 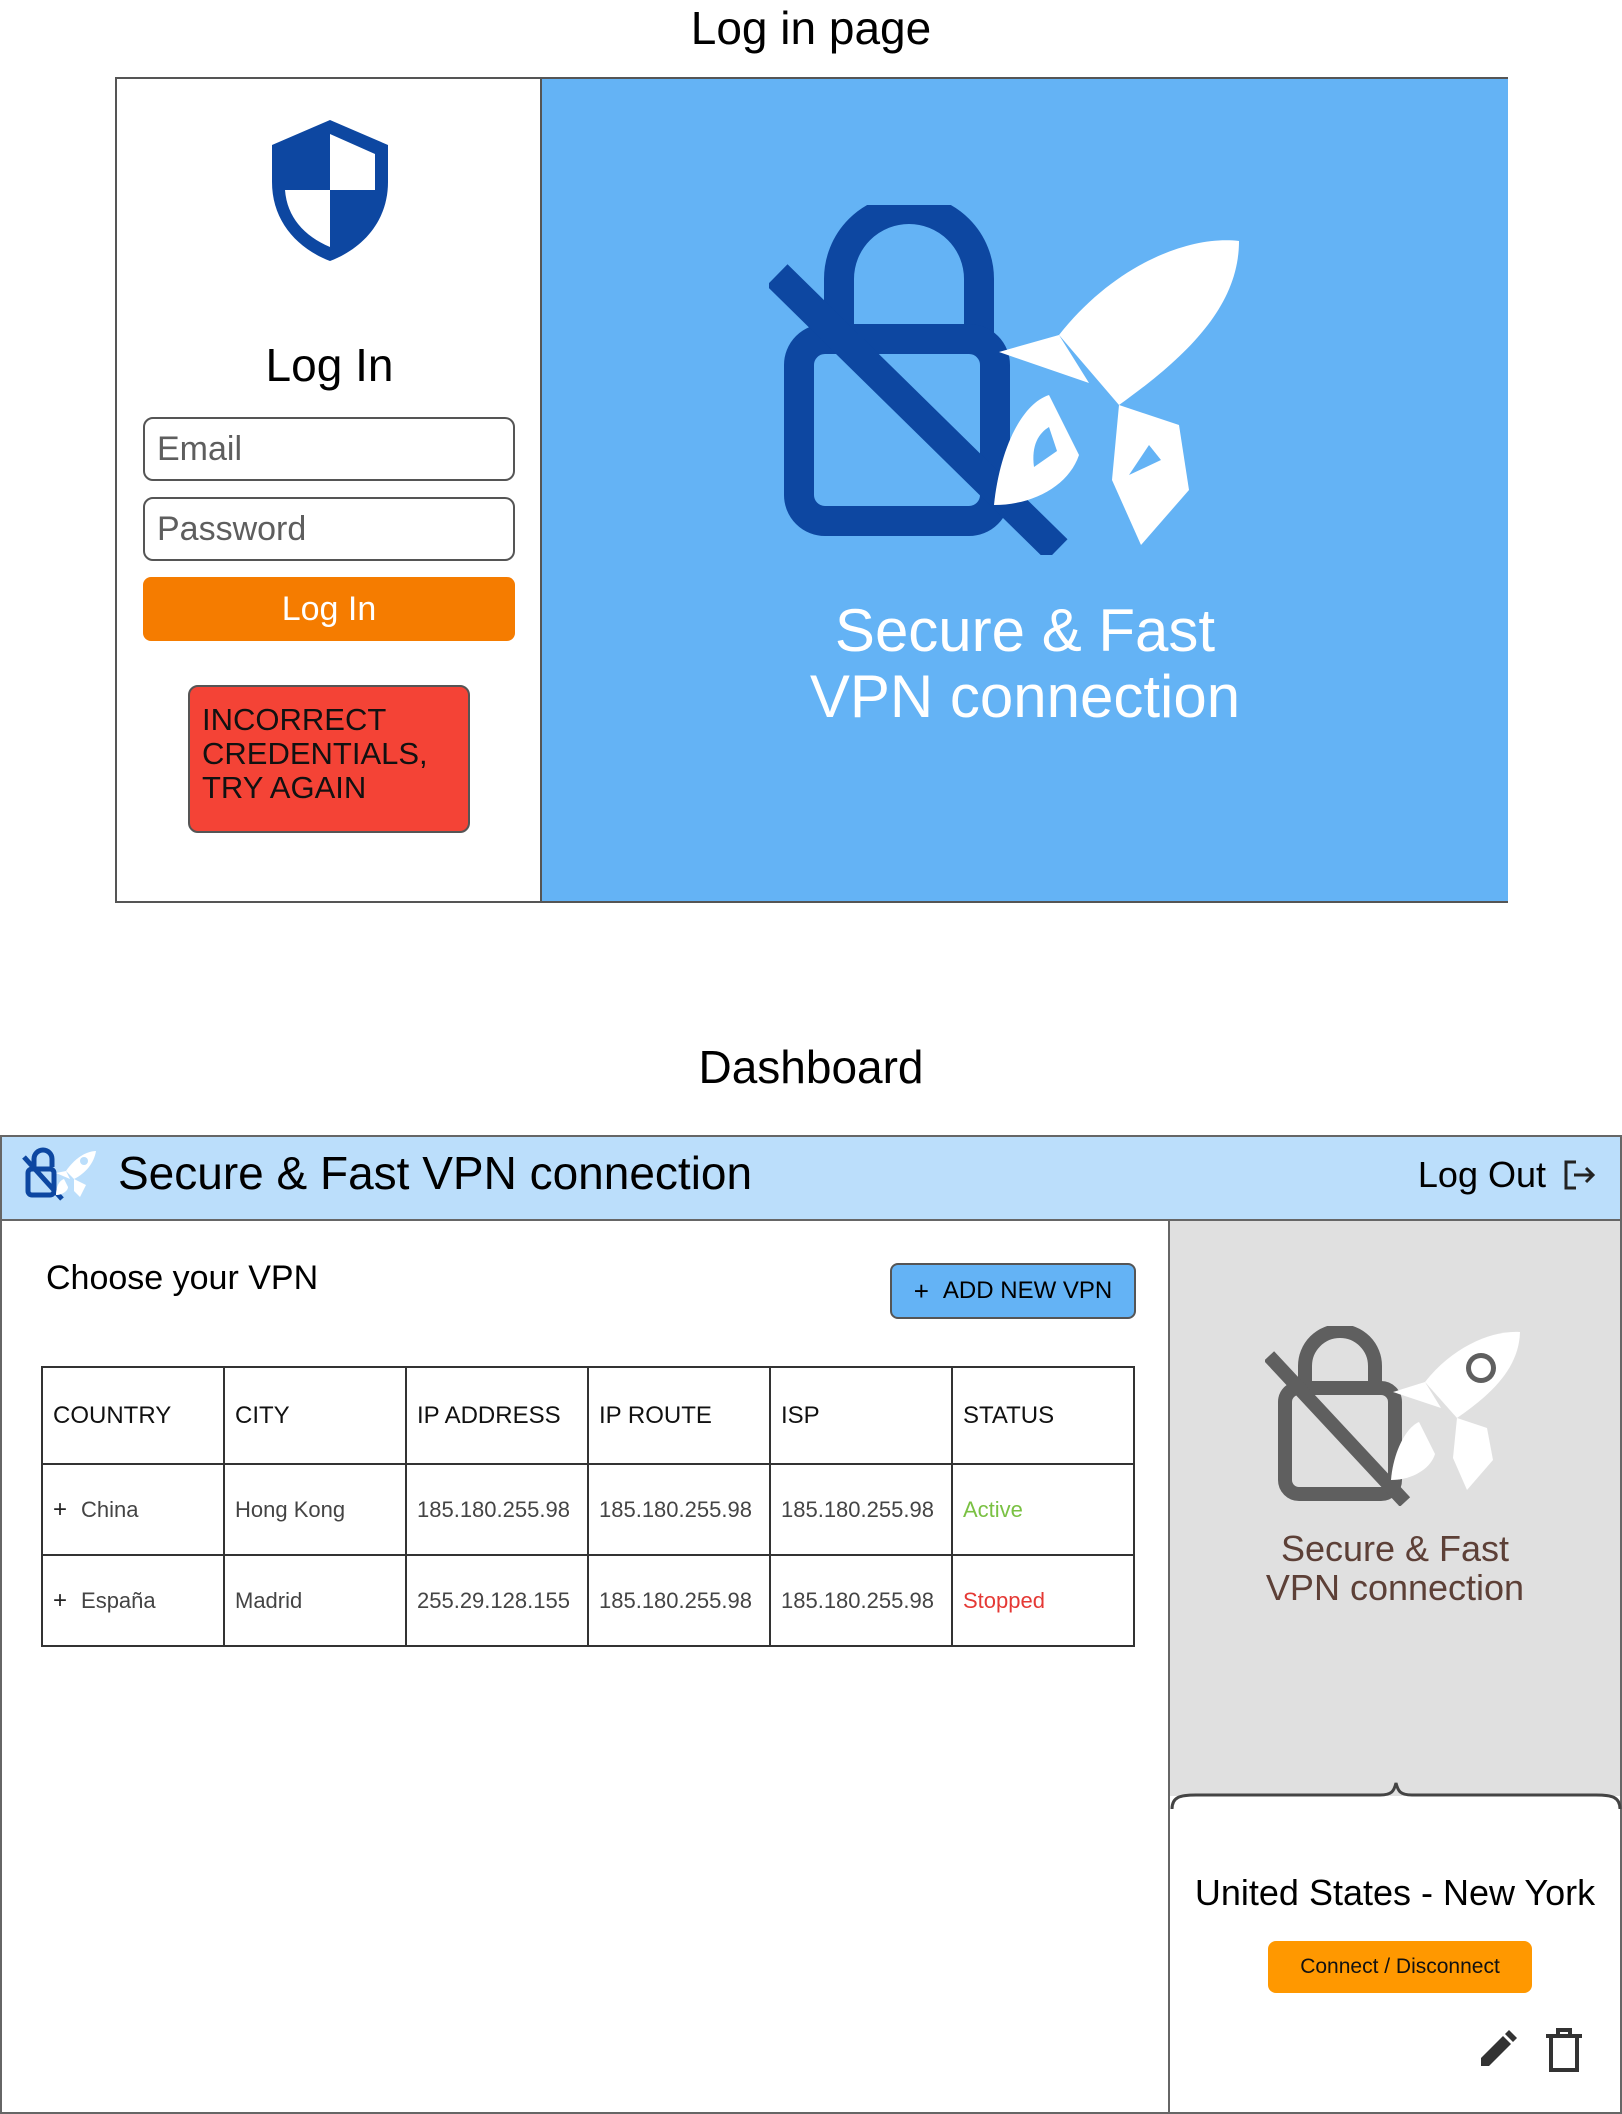 I want to click on login-button: Log In, so click(x=329, y=609).